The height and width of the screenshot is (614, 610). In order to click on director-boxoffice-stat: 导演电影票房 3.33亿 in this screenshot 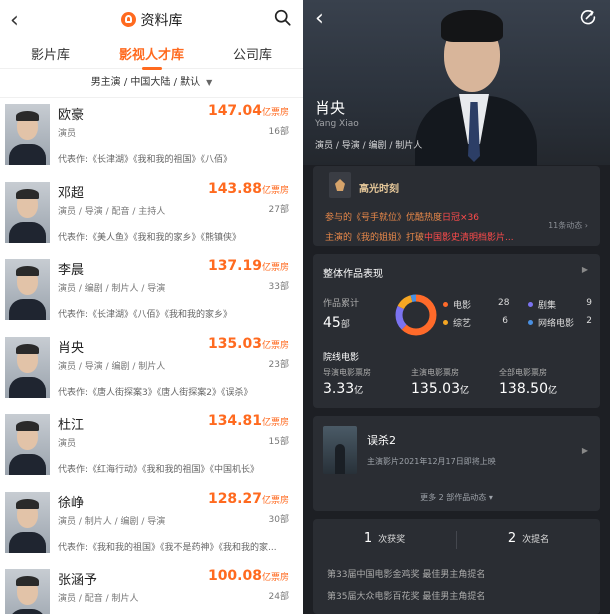, I will do `click(347, 382)`.